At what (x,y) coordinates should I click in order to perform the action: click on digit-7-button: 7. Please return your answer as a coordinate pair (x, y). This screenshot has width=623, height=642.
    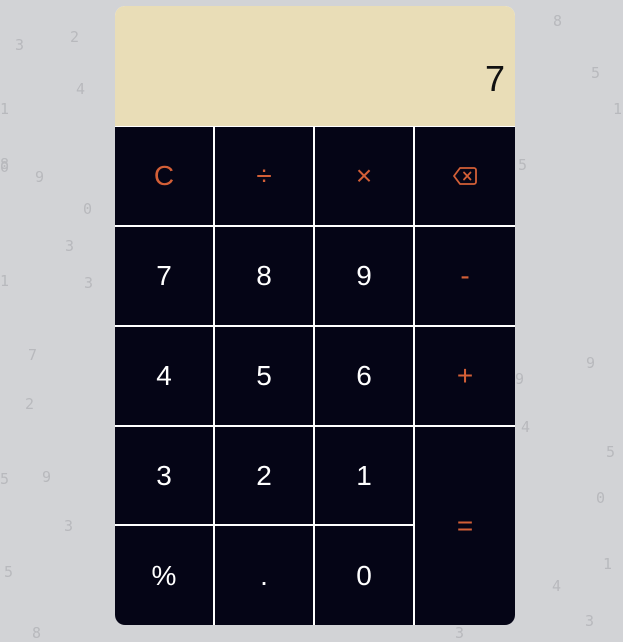
    Looking at the image, I should click on (164, 276).